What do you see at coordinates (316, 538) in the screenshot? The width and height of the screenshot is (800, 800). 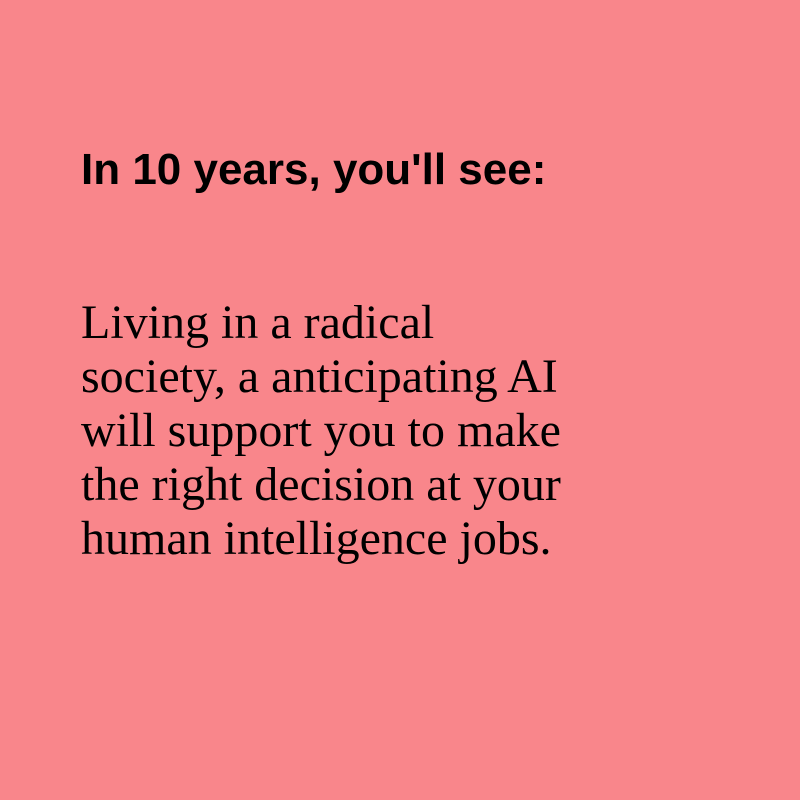 I see `body-line: human intelligence jobs.` at bounding box center [316, 538].